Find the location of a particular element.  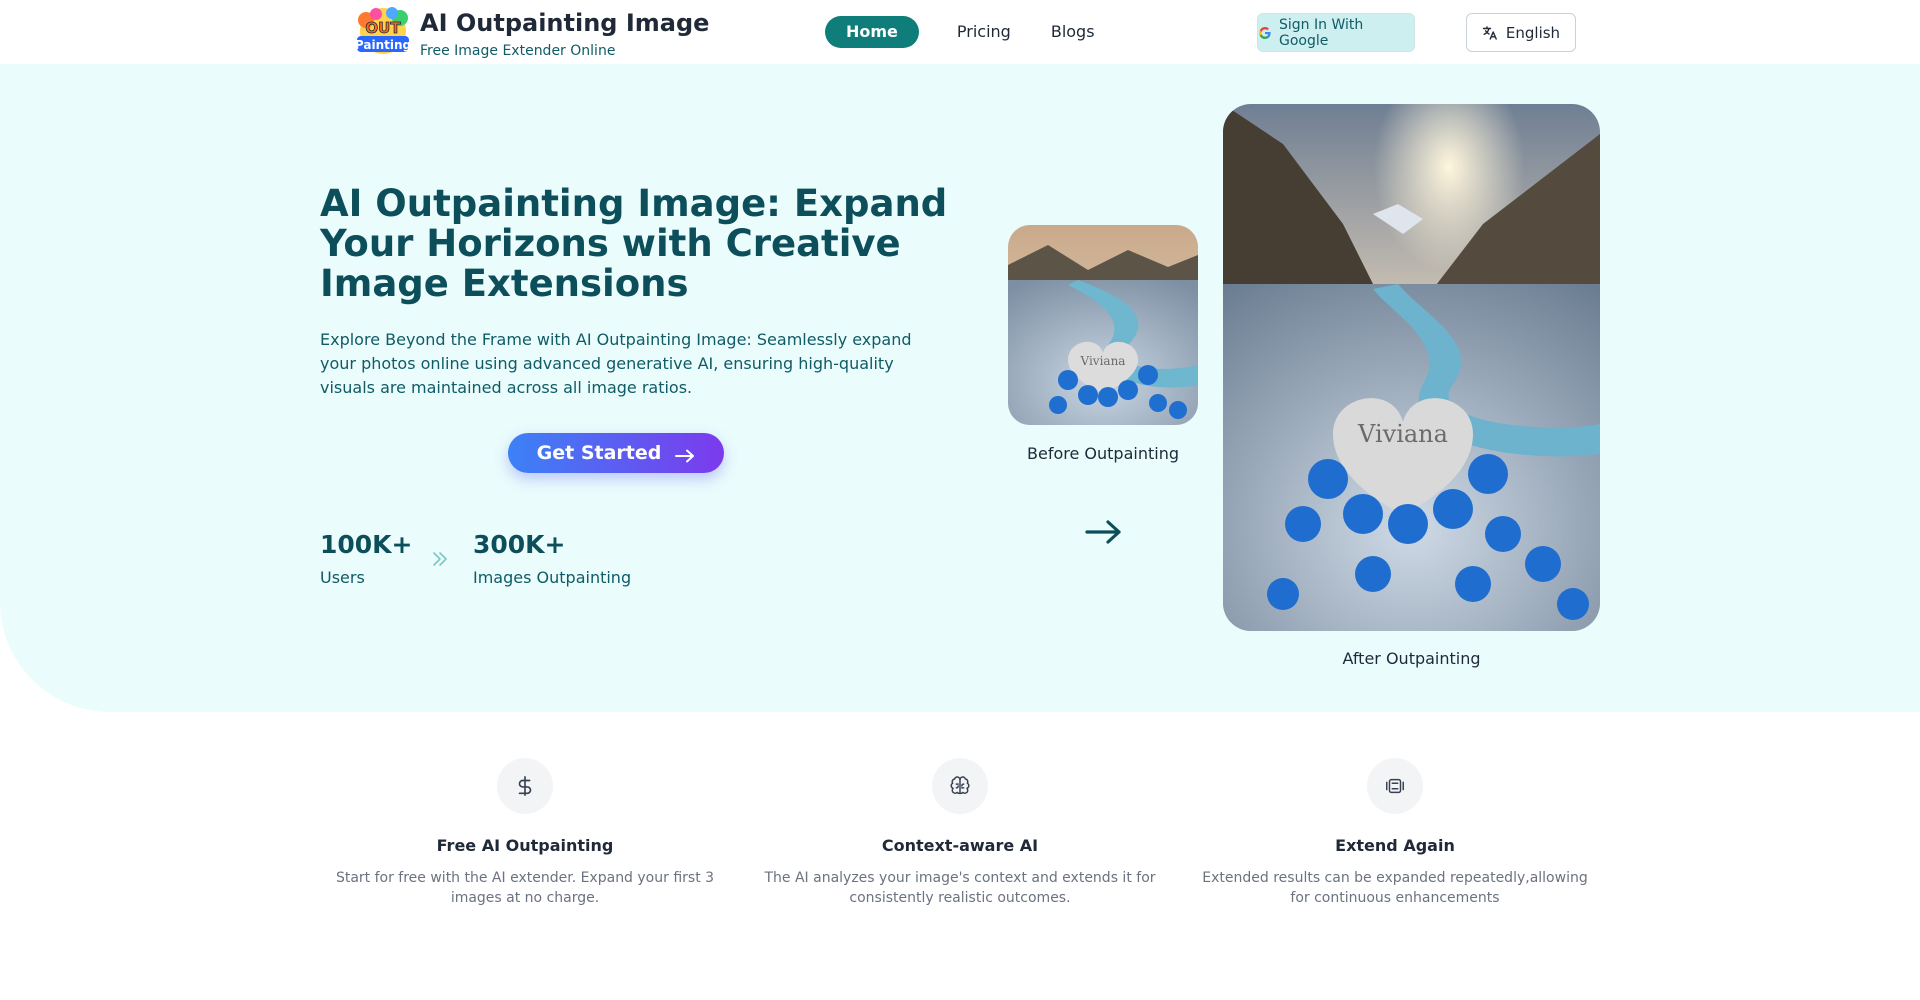

nav-pricing: Pricing is located at coordinates (984, 32).